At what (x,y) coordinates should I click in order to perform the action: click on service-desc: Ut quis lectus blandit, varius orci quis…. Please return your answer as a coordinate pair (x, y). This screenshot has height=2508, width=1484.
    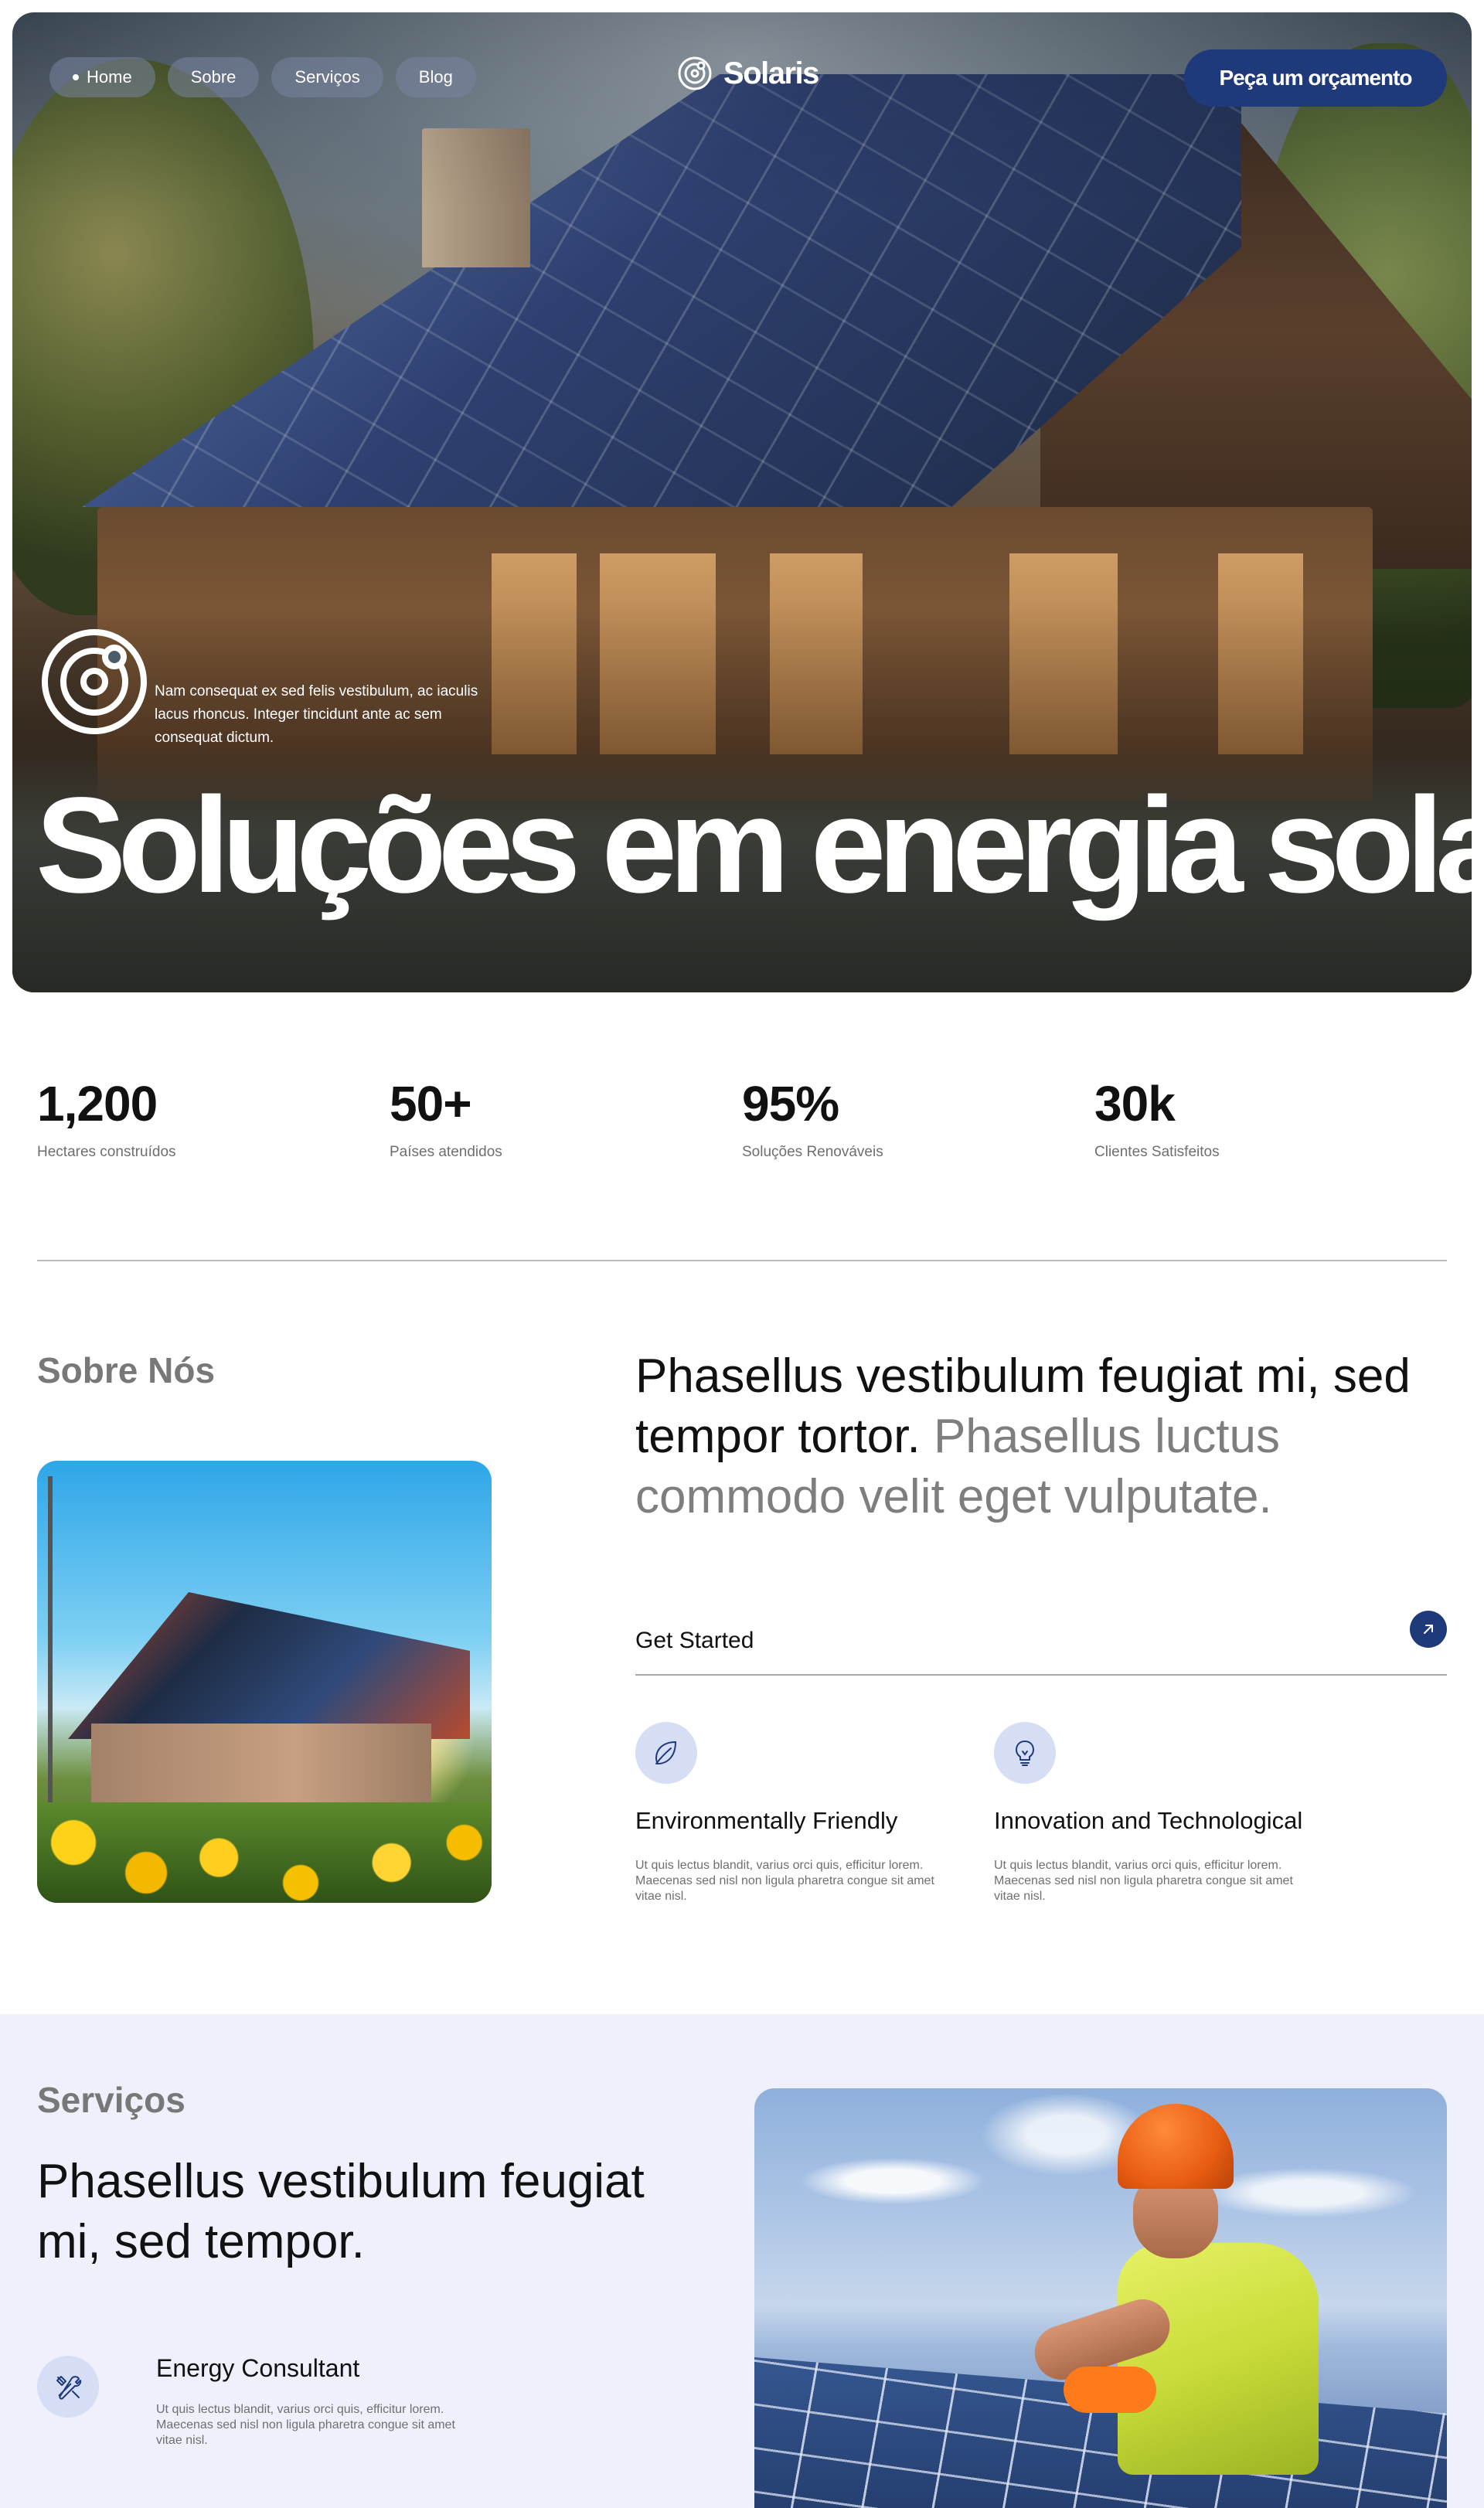
    Looking at the image, I should click on (305, 2425).